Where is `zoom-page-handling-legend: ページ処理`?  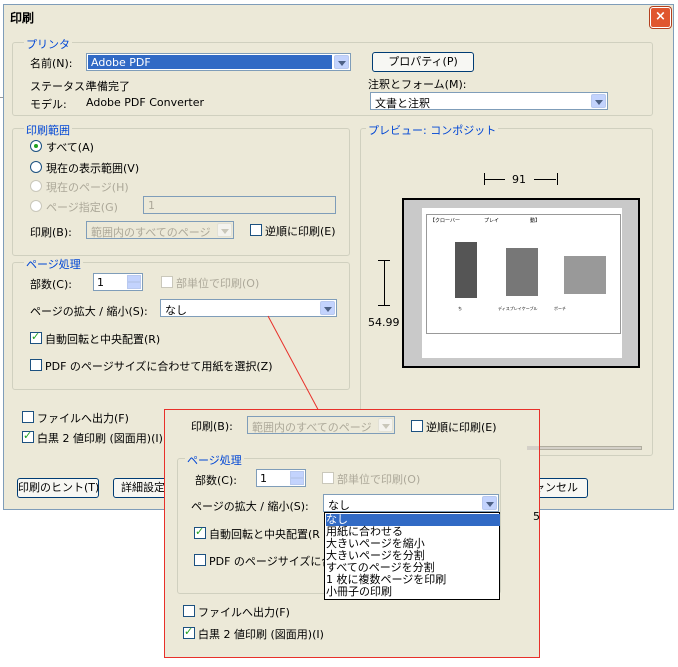 zoom-page-handling-legend: ページ処理 is located at coordinates (214, 460).